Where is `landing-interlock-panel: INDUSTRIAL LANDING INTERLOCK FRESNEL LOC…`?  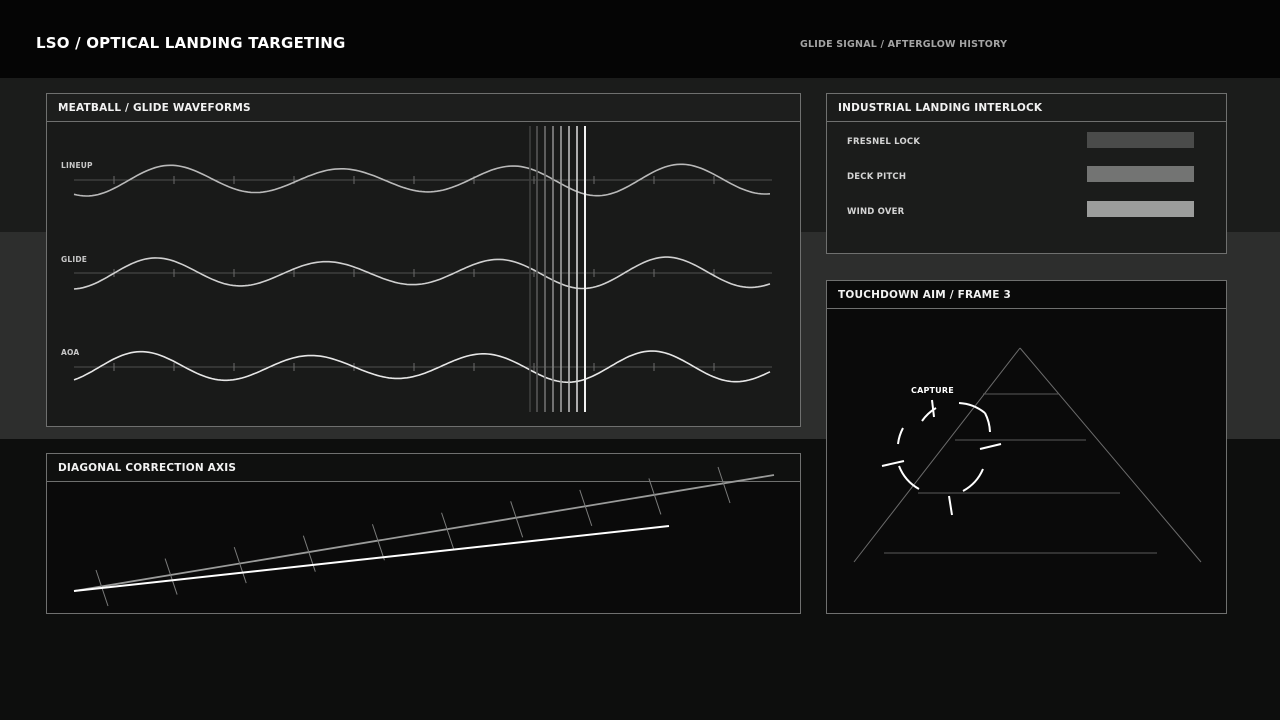
landing-interlock-panel: INDUSTRIAL LANDING INTERLOCK FRESNEL LOC… is located at coordinates (1026, 173).